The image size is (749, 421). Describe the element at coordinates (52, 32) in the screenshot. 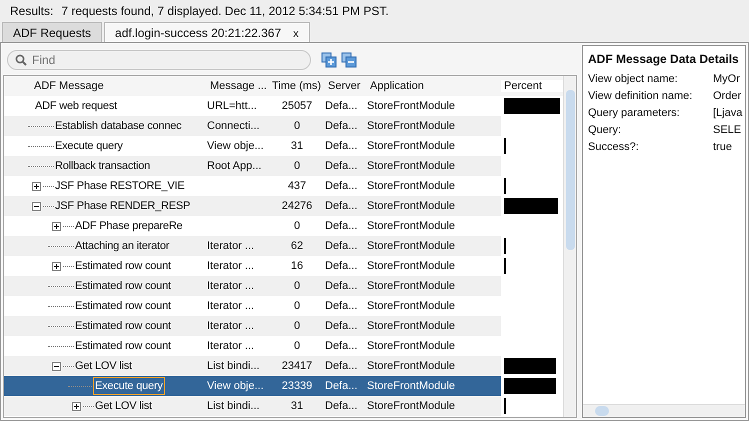

I see `tab: ADF Requests` at that location.